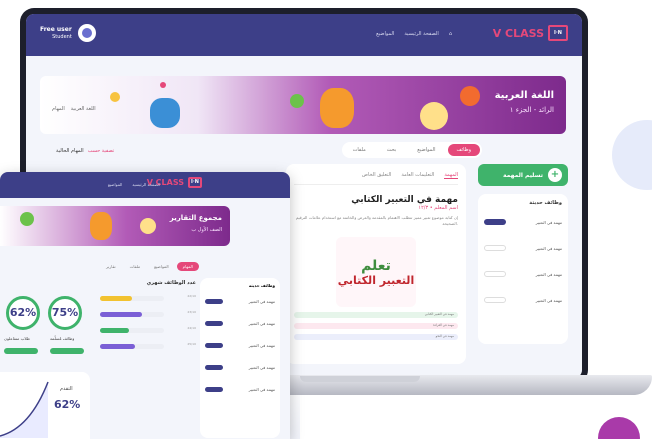 The image size is (652, 439). What do you see at coordinates (417, 175) in the screenshot?
I see `tab-general-instructions: التعليمات العامة` at bounding box center [417, 175].